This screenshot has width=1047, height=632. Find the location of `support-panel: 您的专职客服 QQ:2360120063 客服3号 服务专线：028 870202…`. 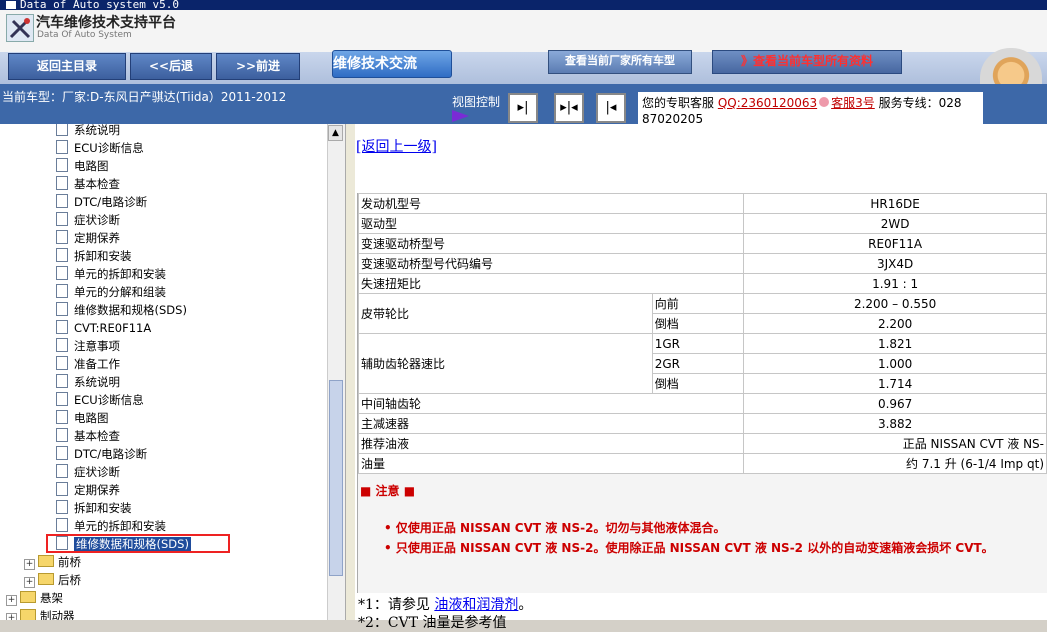

support-panel: 您的专职客服 QQ:2360120063 客服3号 服务专线：028 870202… is located at coordinates (810, 109).